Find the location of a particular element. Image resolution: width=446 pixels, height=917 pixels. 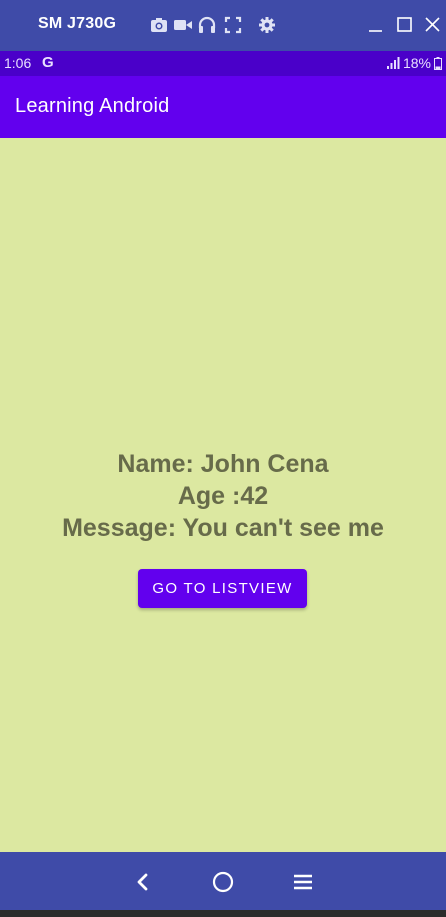

message-text: Message: You can't see me is located at coordinates (223, 528).